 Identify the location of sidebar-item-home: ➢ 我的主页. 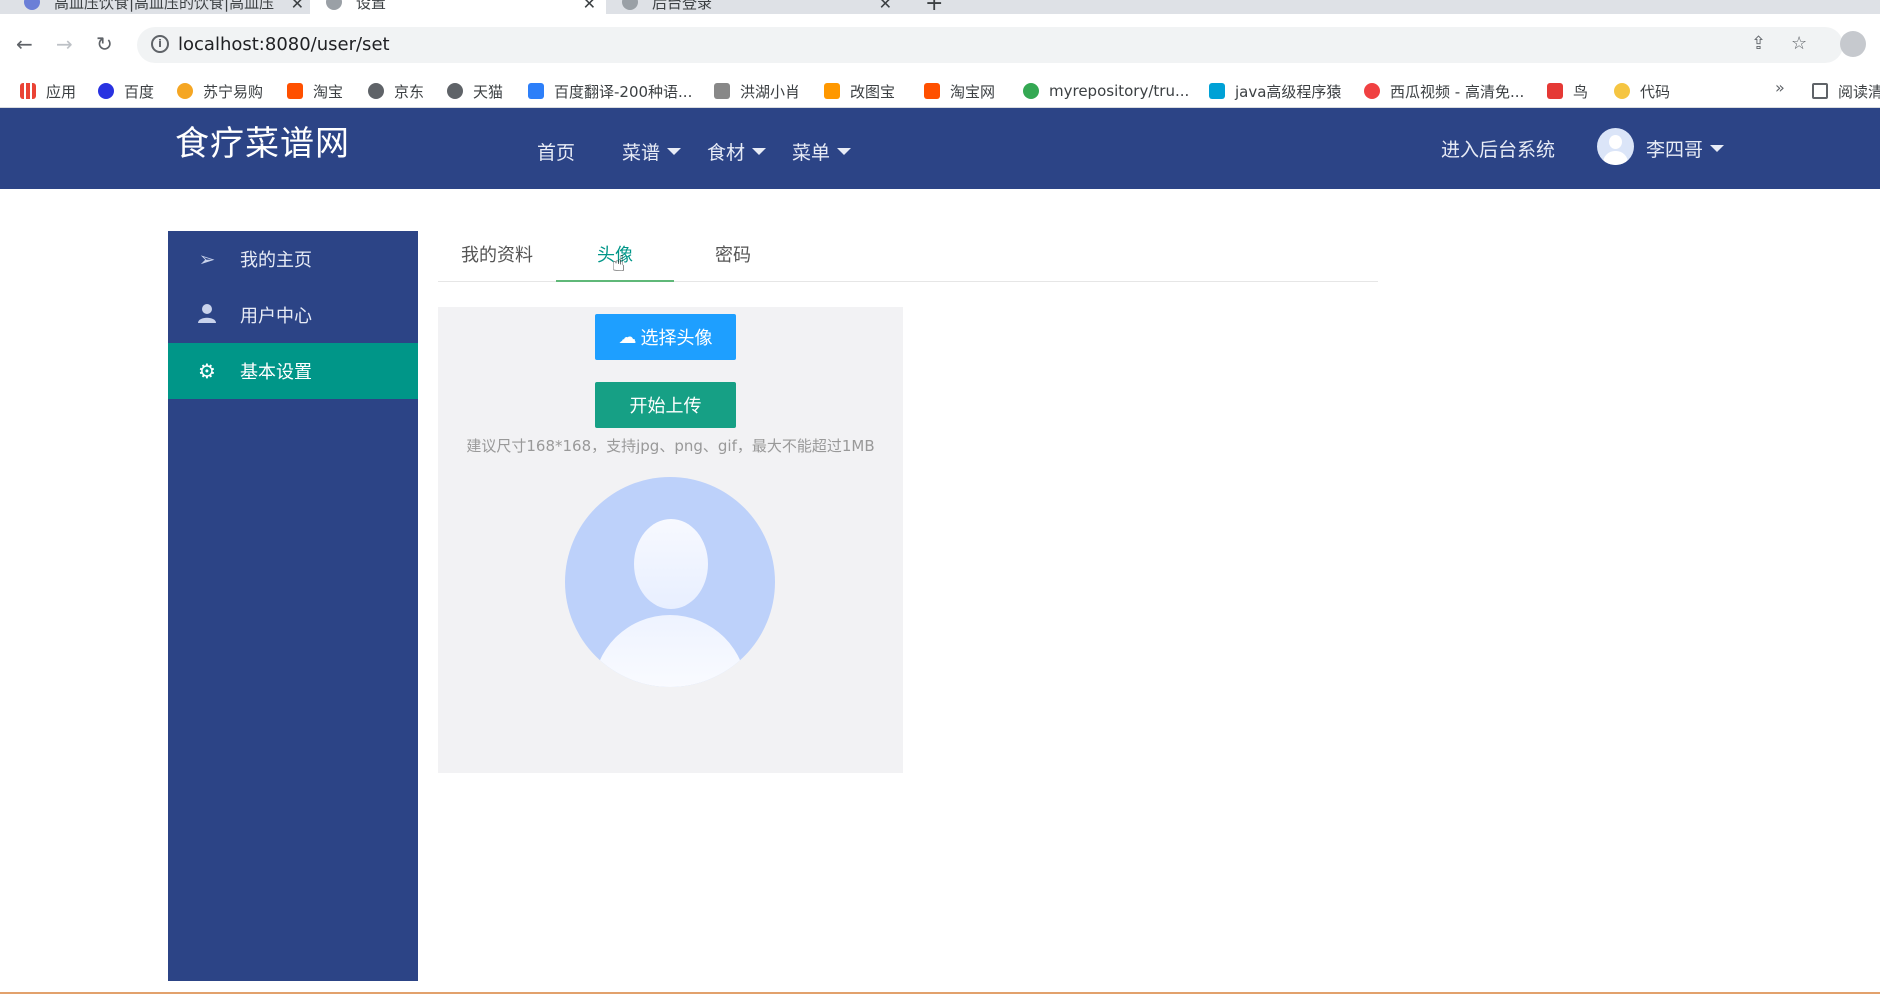
(293, 259).